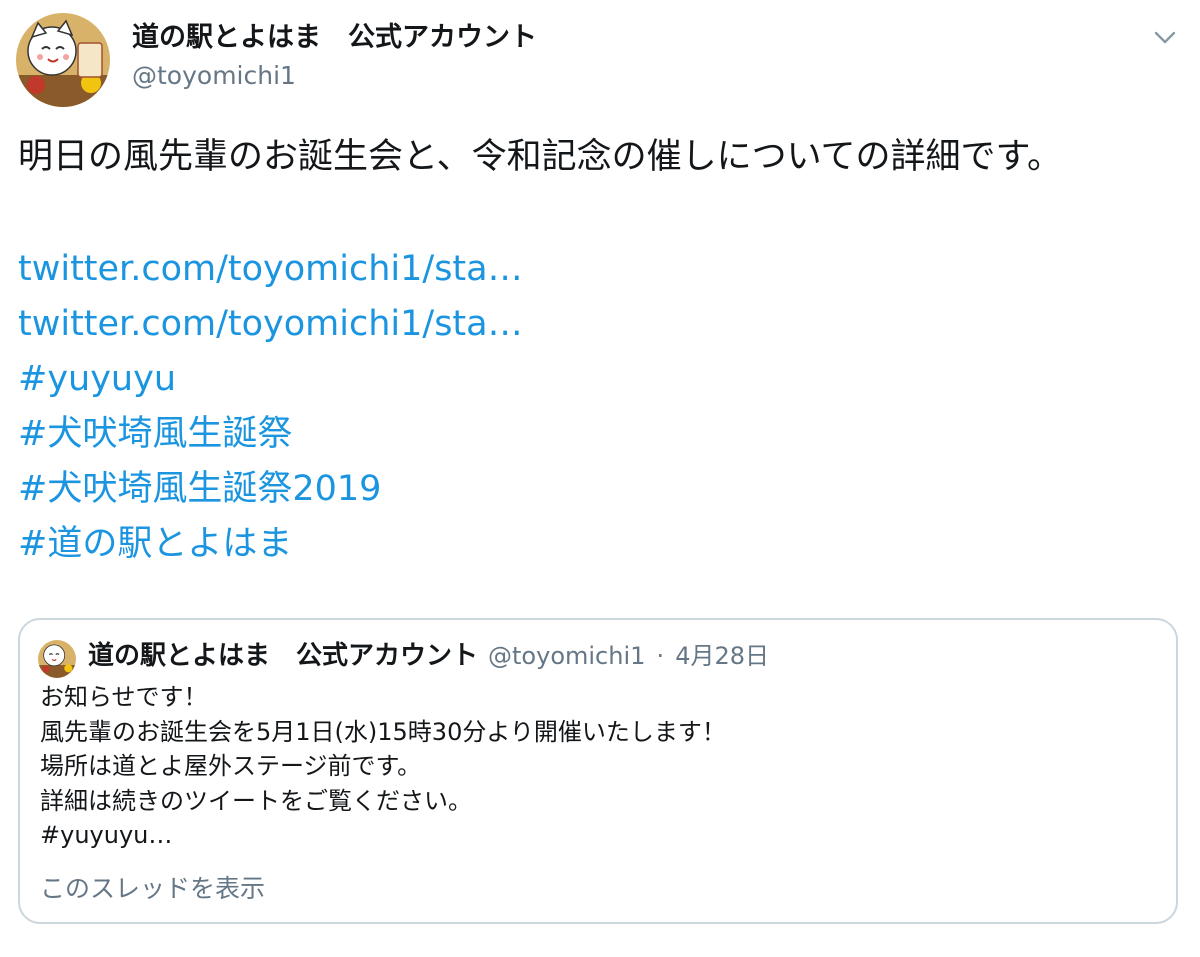 The image size is (1200, 957). Describe the element at coordinates (214, 76) in the screenshot. I see `author-handle: @toyomichi1` at that location.